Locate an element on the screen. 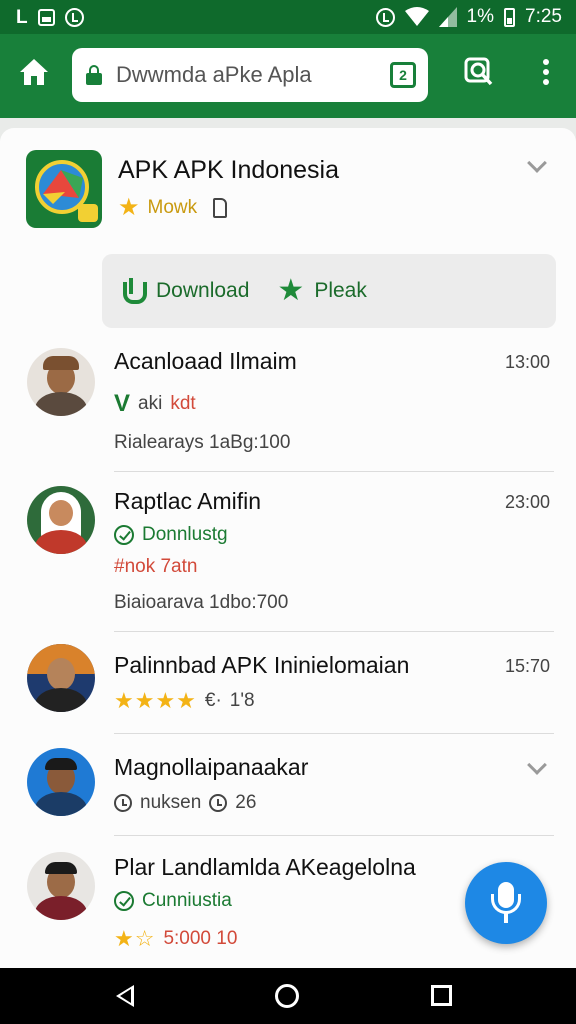 This screenshot has width=576, height=1024. search-icon is located at coordinates (479, 72).